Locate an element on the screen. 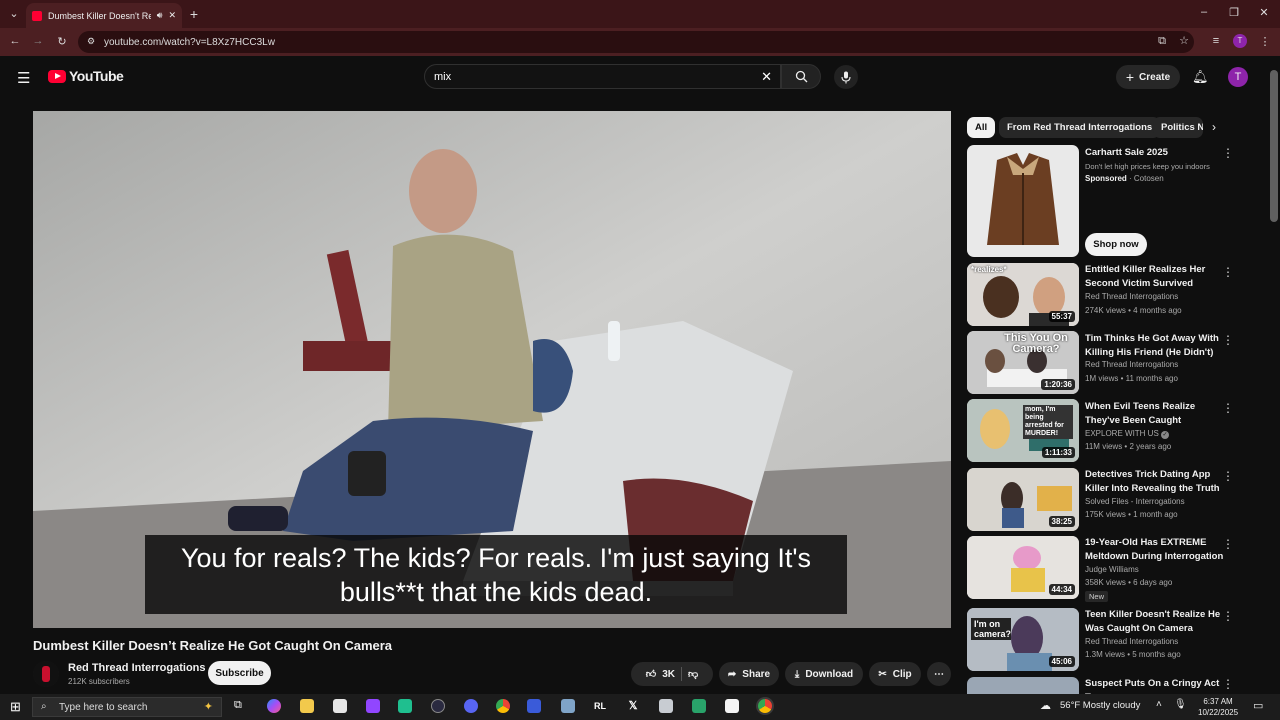  video-title-link: Suspect Puts On a Cringy Act To is located at coordinates (1155, 685).